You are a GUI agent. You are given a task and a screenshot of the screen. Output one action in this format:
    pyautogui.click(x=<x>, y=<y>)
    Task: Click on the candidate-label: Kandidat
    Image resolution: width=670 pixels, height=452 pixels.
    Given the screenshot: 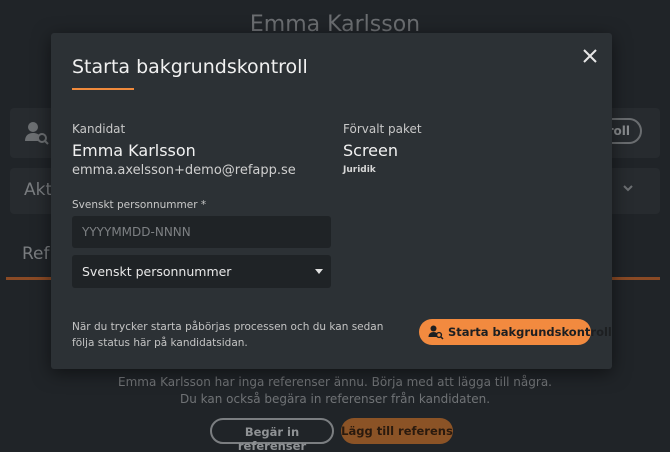 What is the action you would take?
    pyautogui.click(x=99, y=129)
    